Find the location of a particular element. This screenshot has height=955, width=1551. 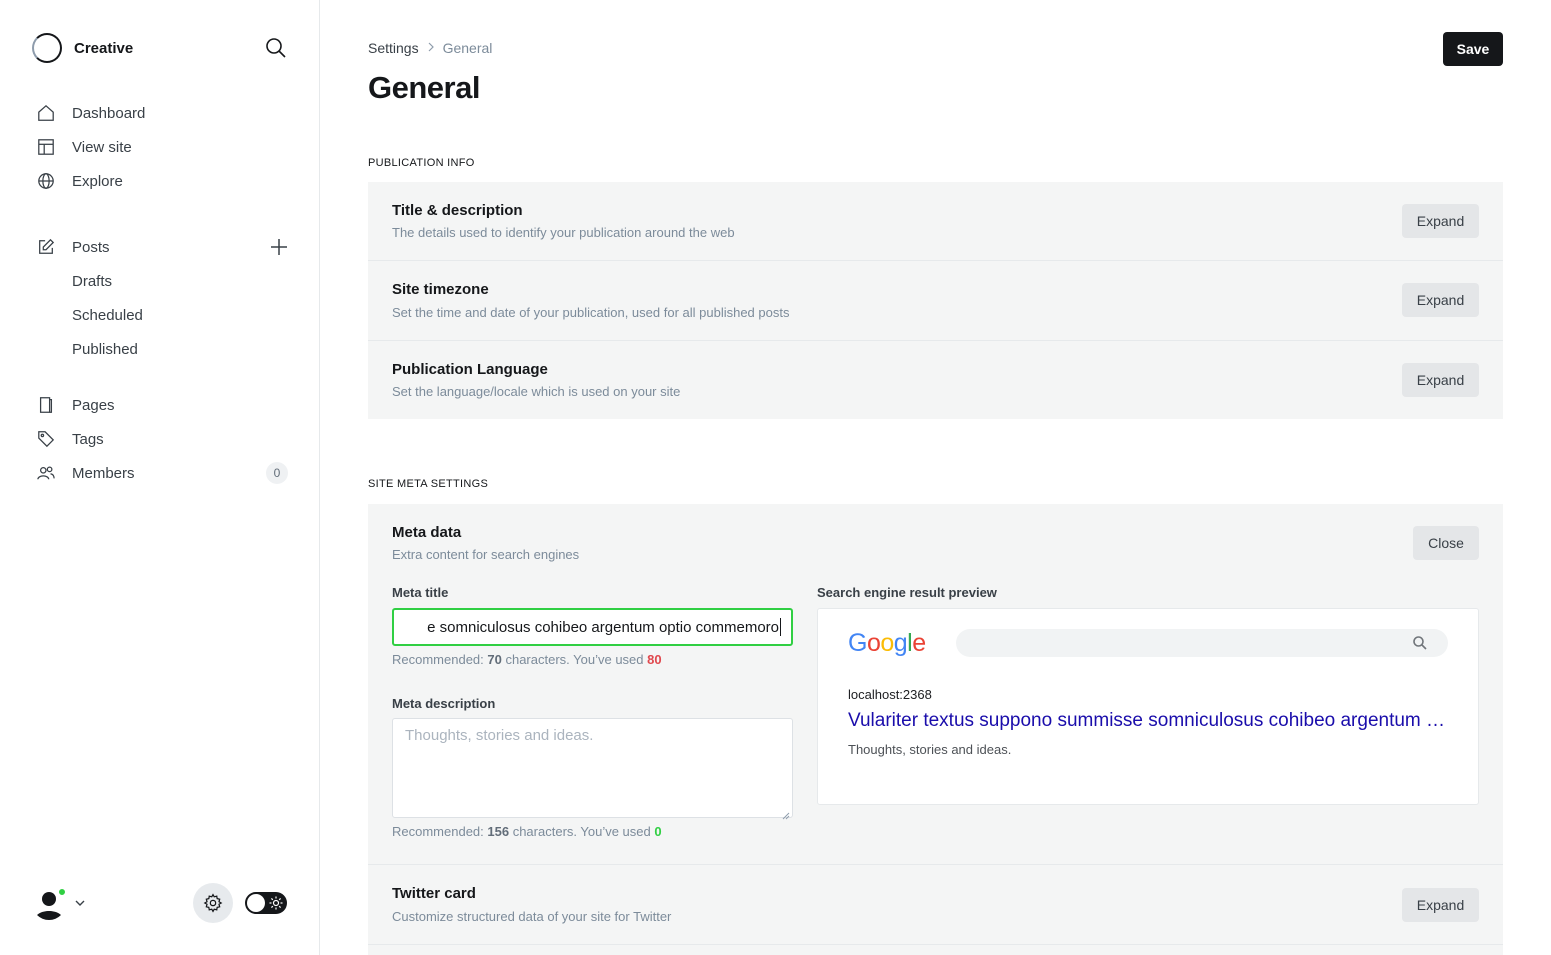

brand: Creative is located at coordinates (82, 48).